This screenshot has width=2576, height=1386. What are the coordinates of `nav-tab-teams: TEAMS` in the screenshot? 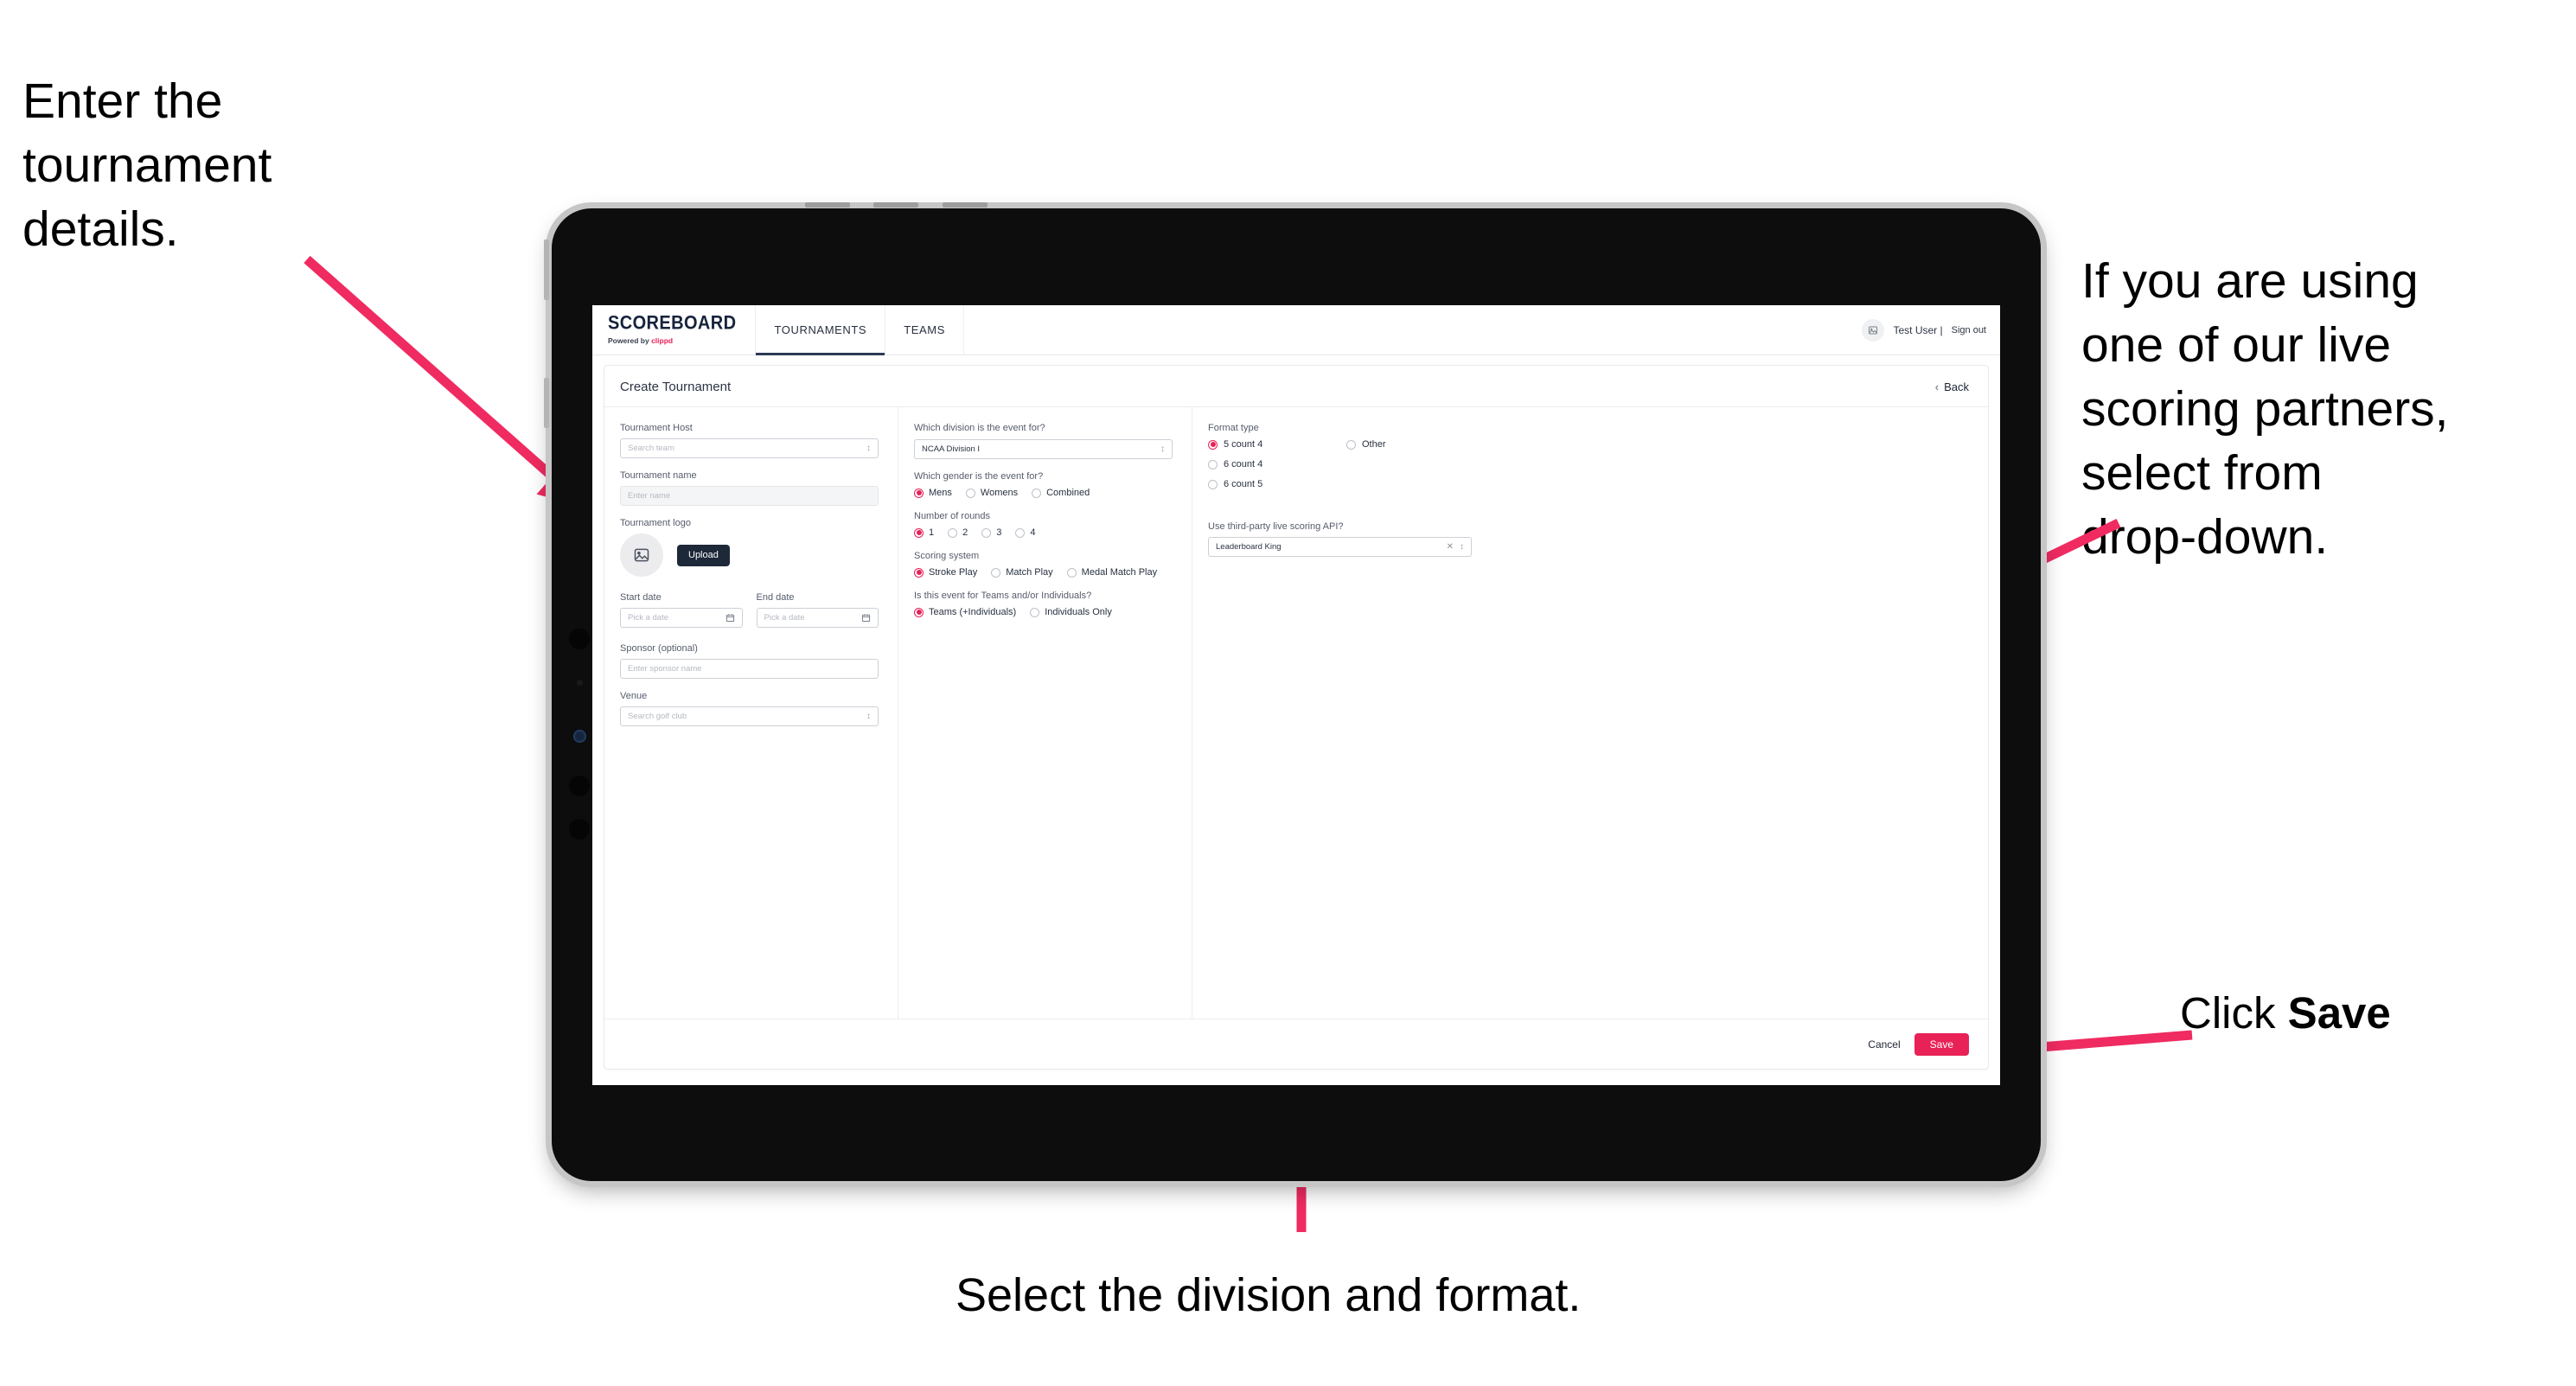 It's located at (925, 329).